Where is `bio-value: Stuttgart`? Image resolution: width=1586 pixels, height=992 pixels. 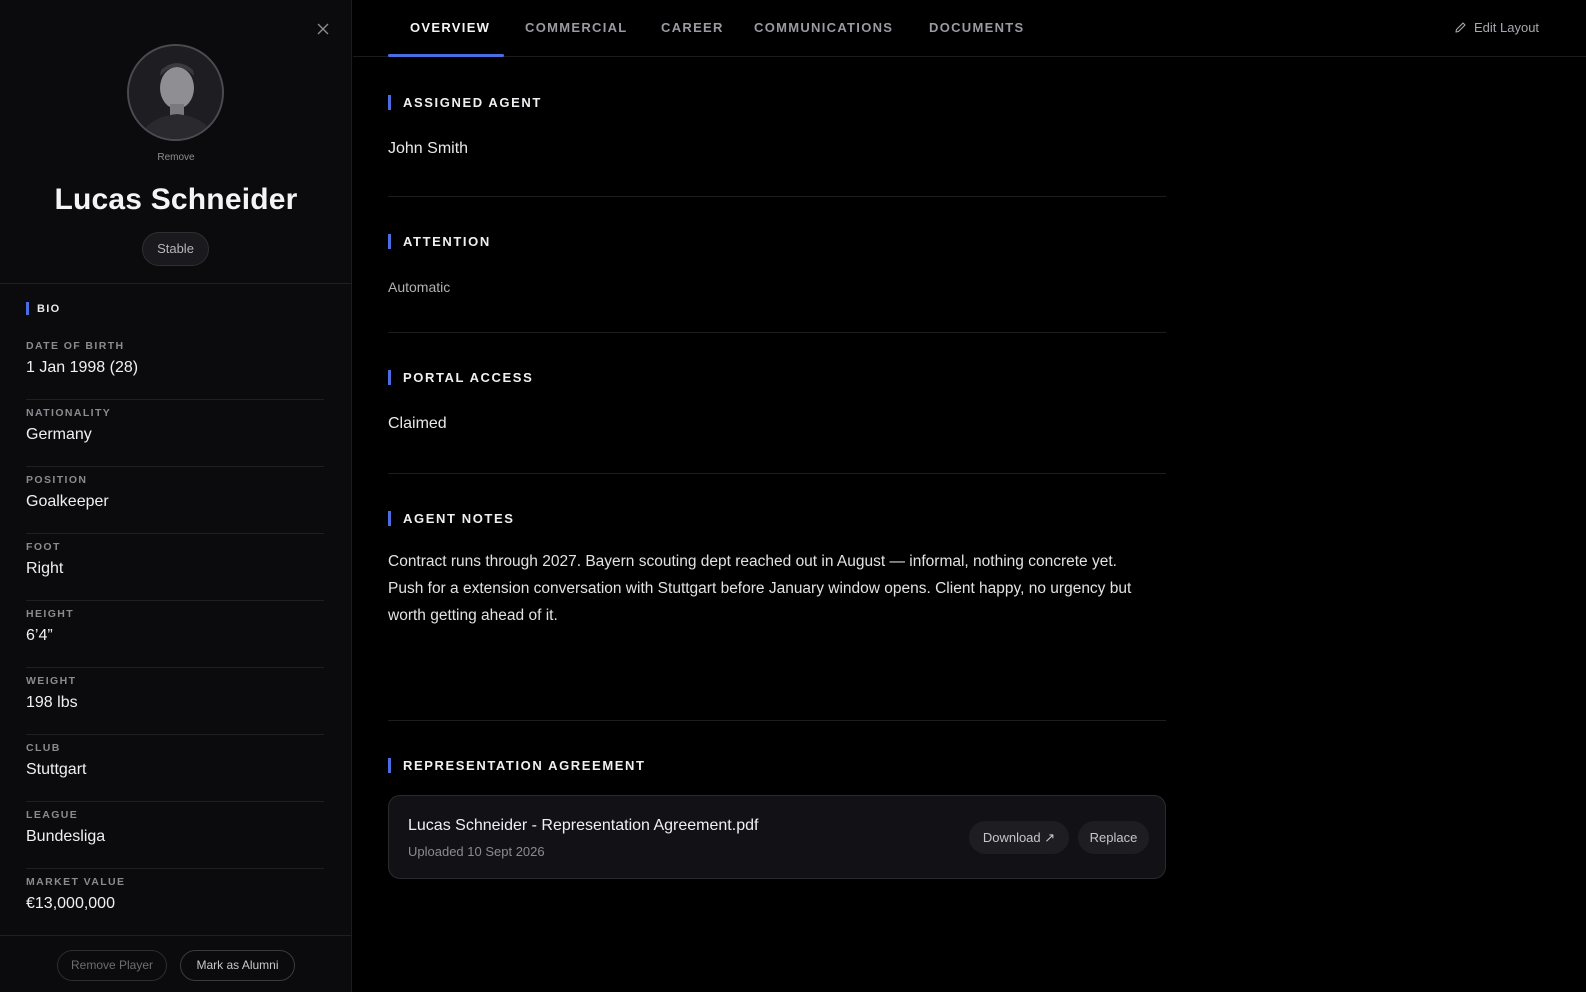 bio-value: Stuttgart is located at coordinates (56, 769).